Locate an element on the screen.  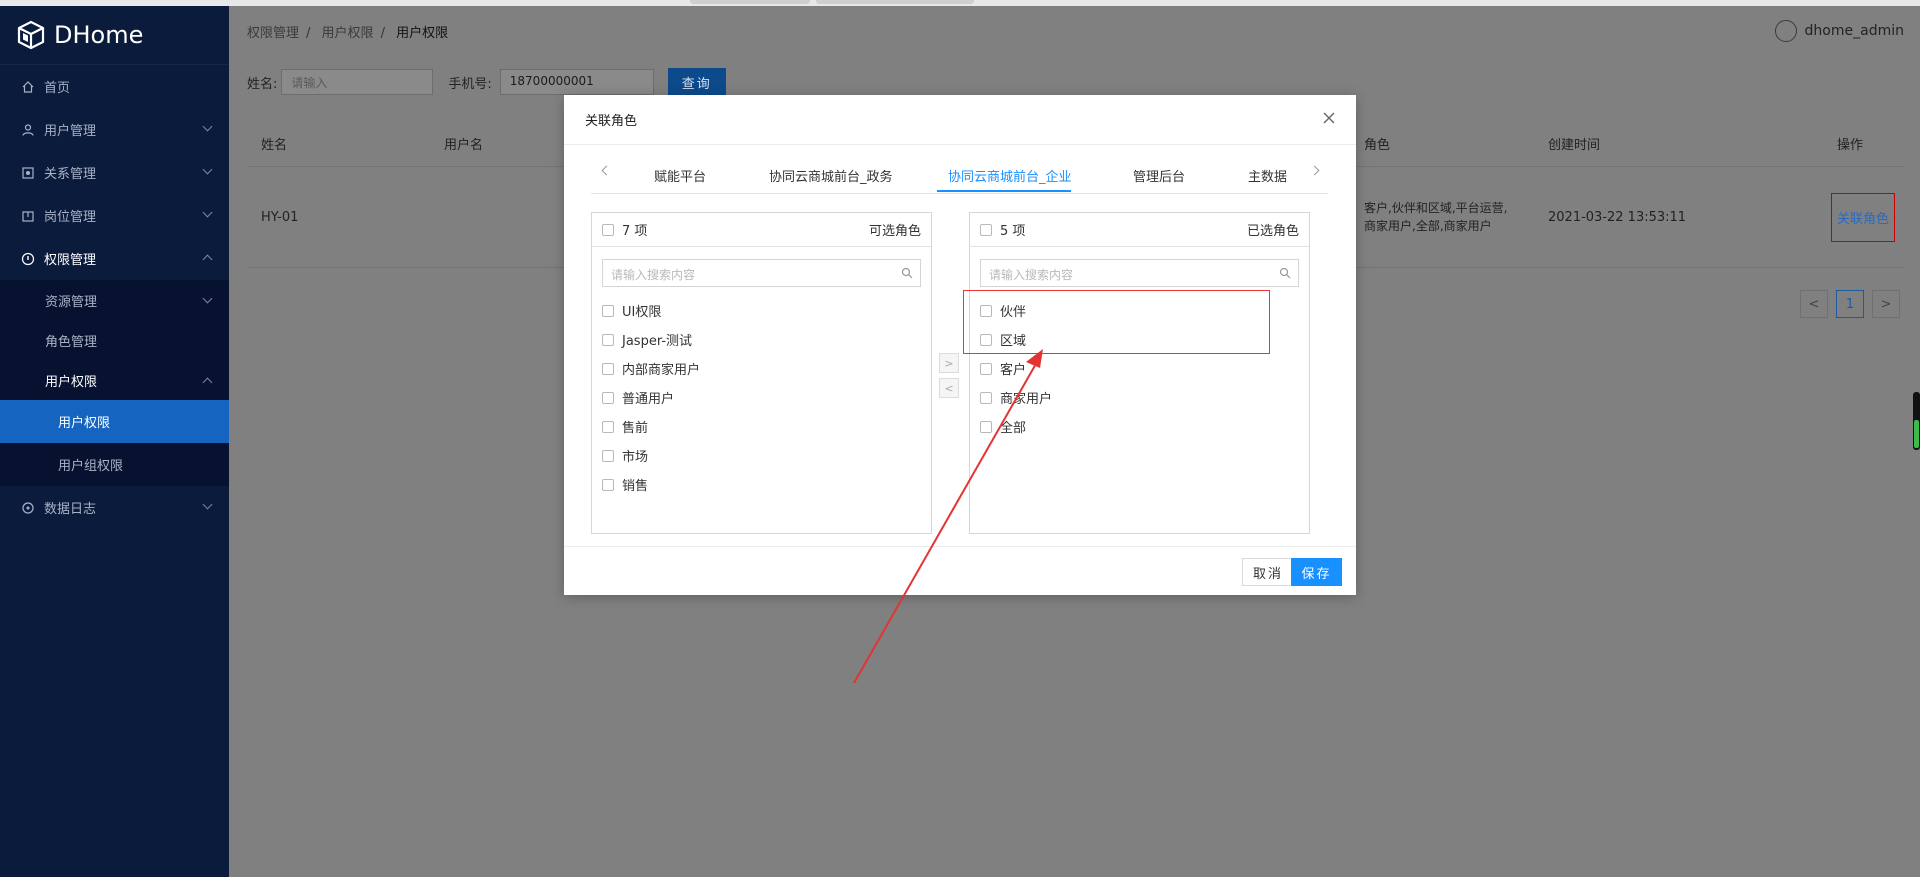
move-right-button: > is located at coordinates (949, 363).